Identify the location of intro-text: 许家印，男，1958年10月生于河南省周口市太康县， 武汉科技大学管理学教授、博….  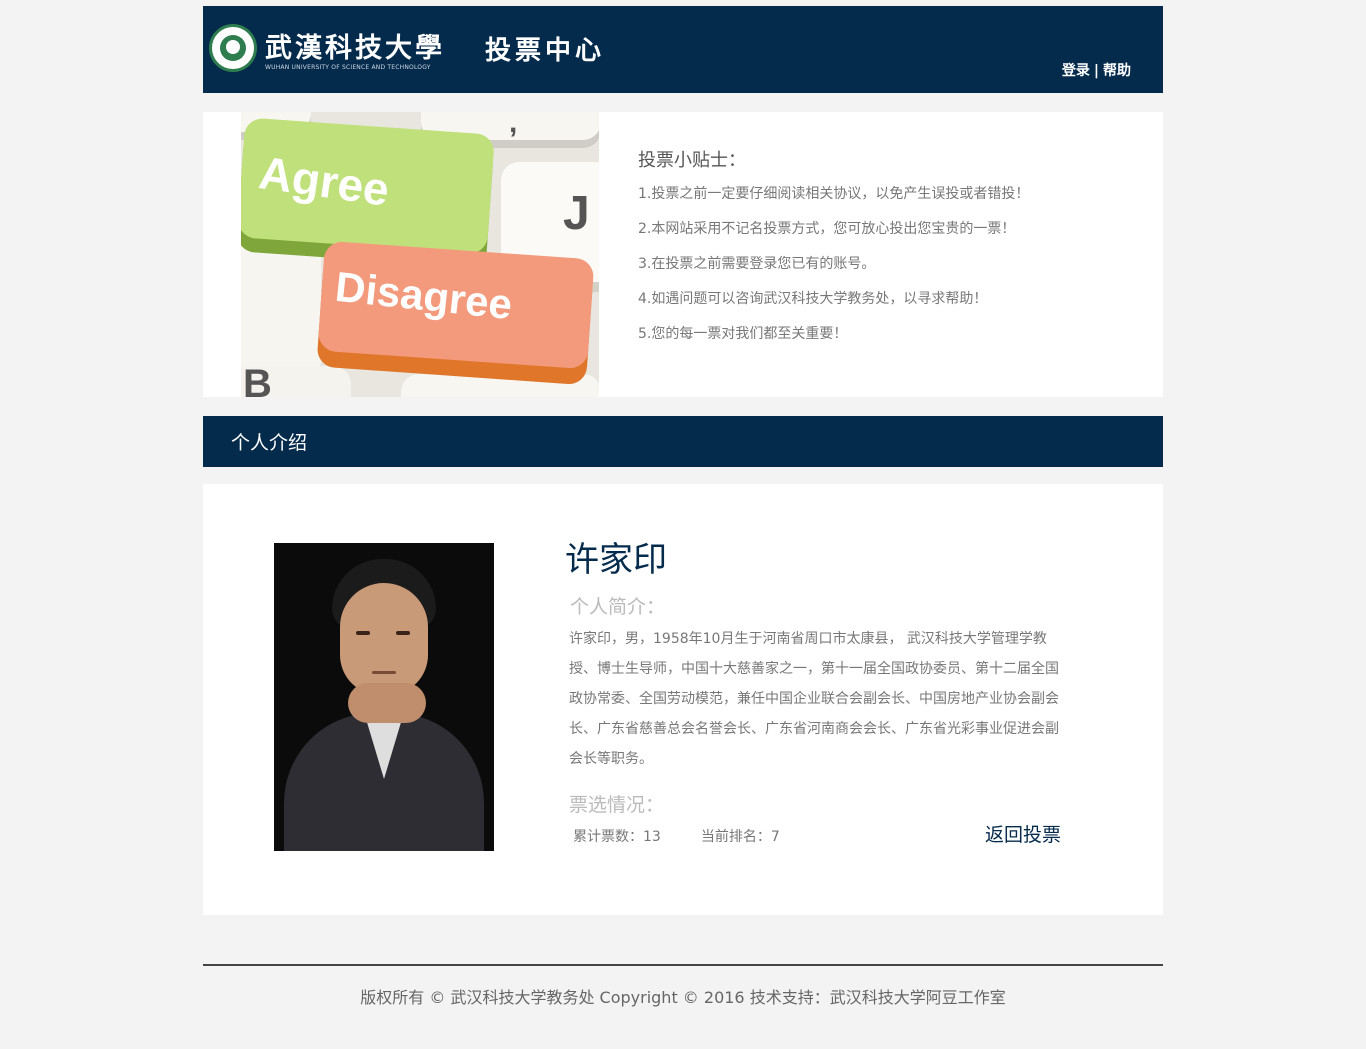
(814, 699).